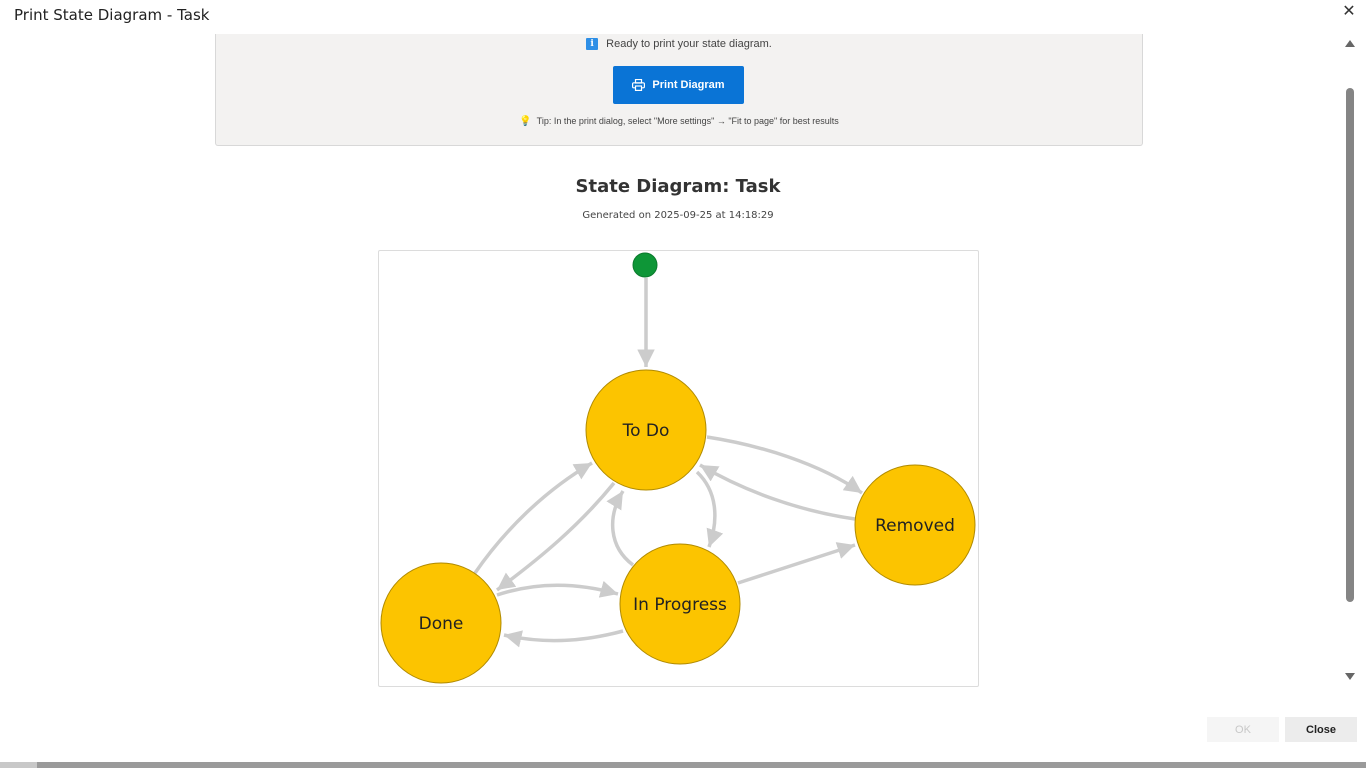  What do you see at coordinates (645, 265) in the screenshot?
I see `initial-state-node` at bounding box center [645, 265].